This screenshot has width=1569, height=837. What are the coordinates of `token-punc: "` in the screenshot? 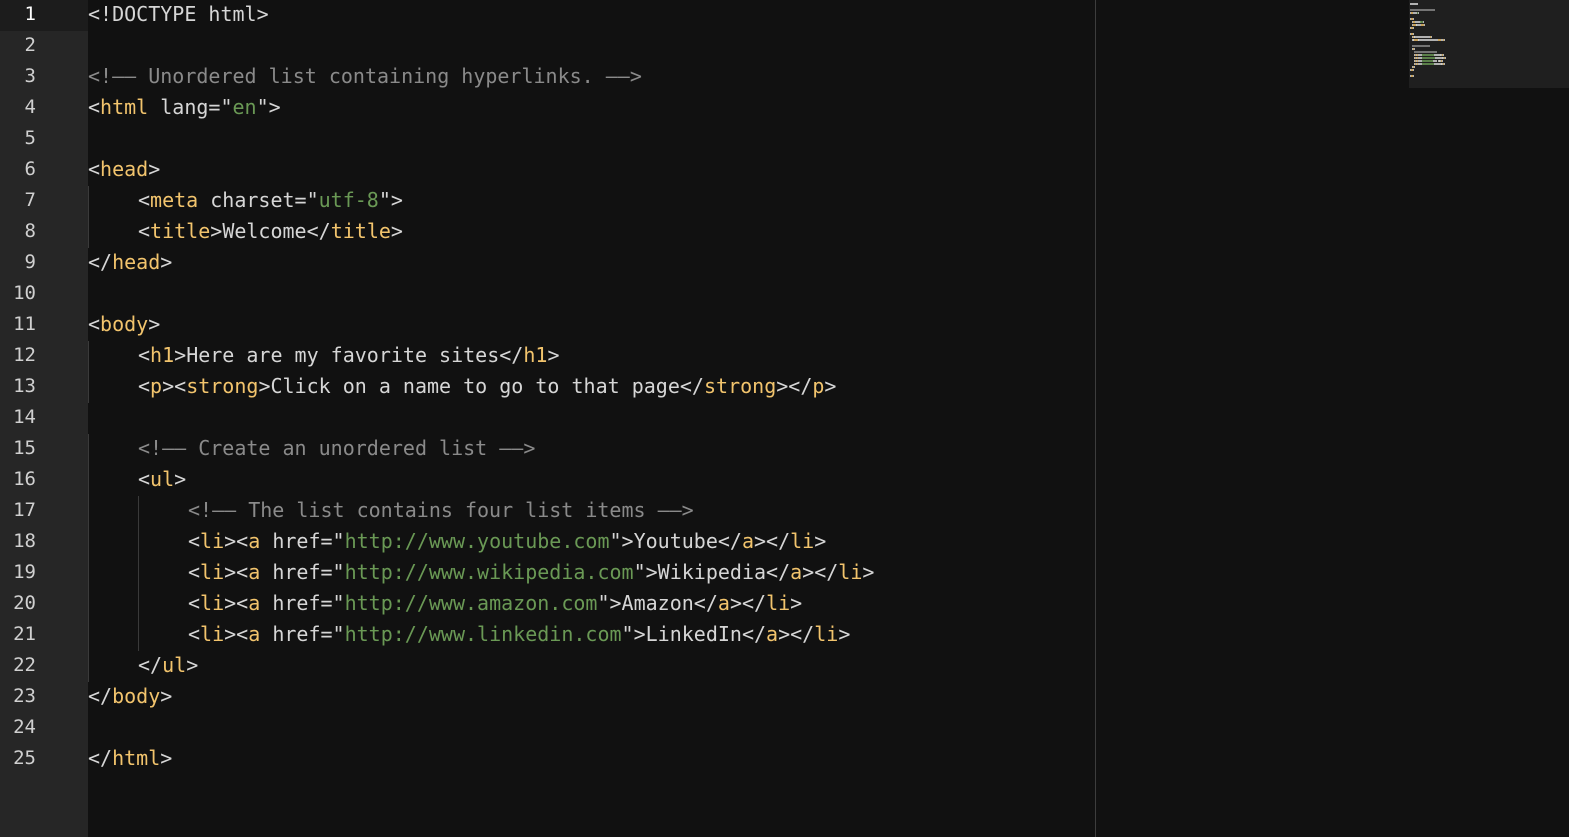 It's located at (338, 603).